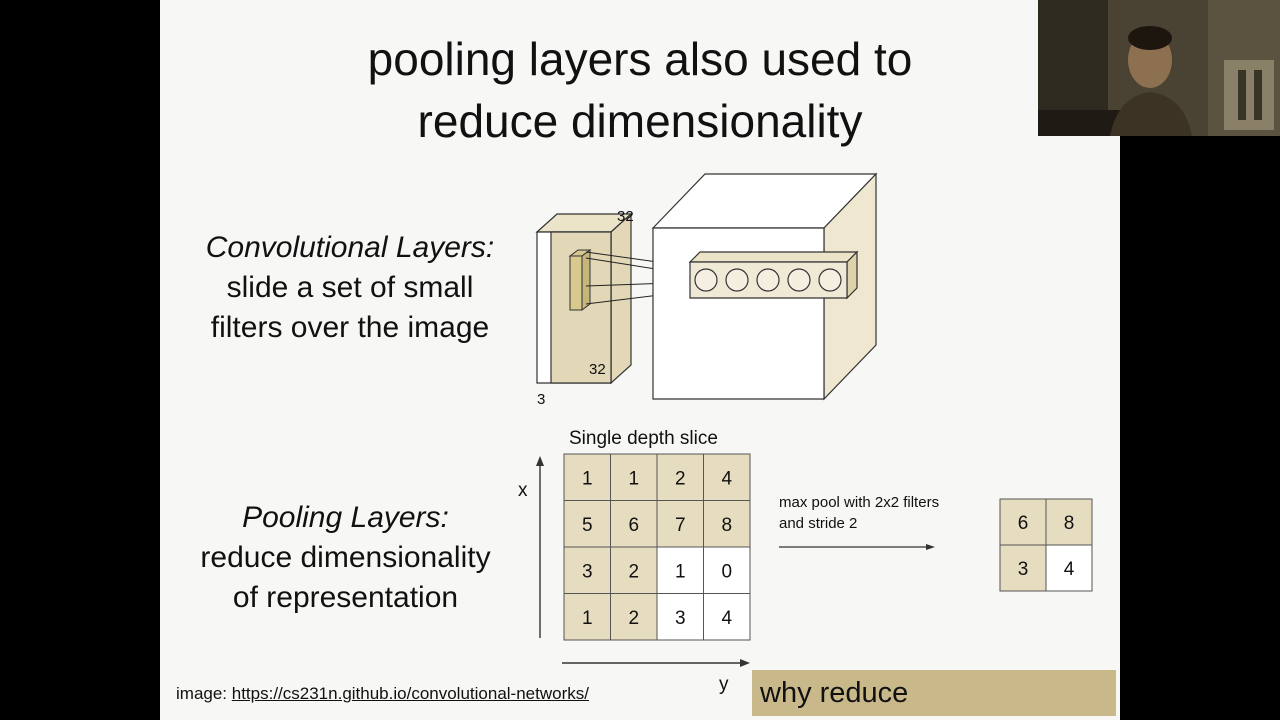 The width and height of the screenshot is (1280, 720). I want to click on webcam-frame, so click(1159, 68).